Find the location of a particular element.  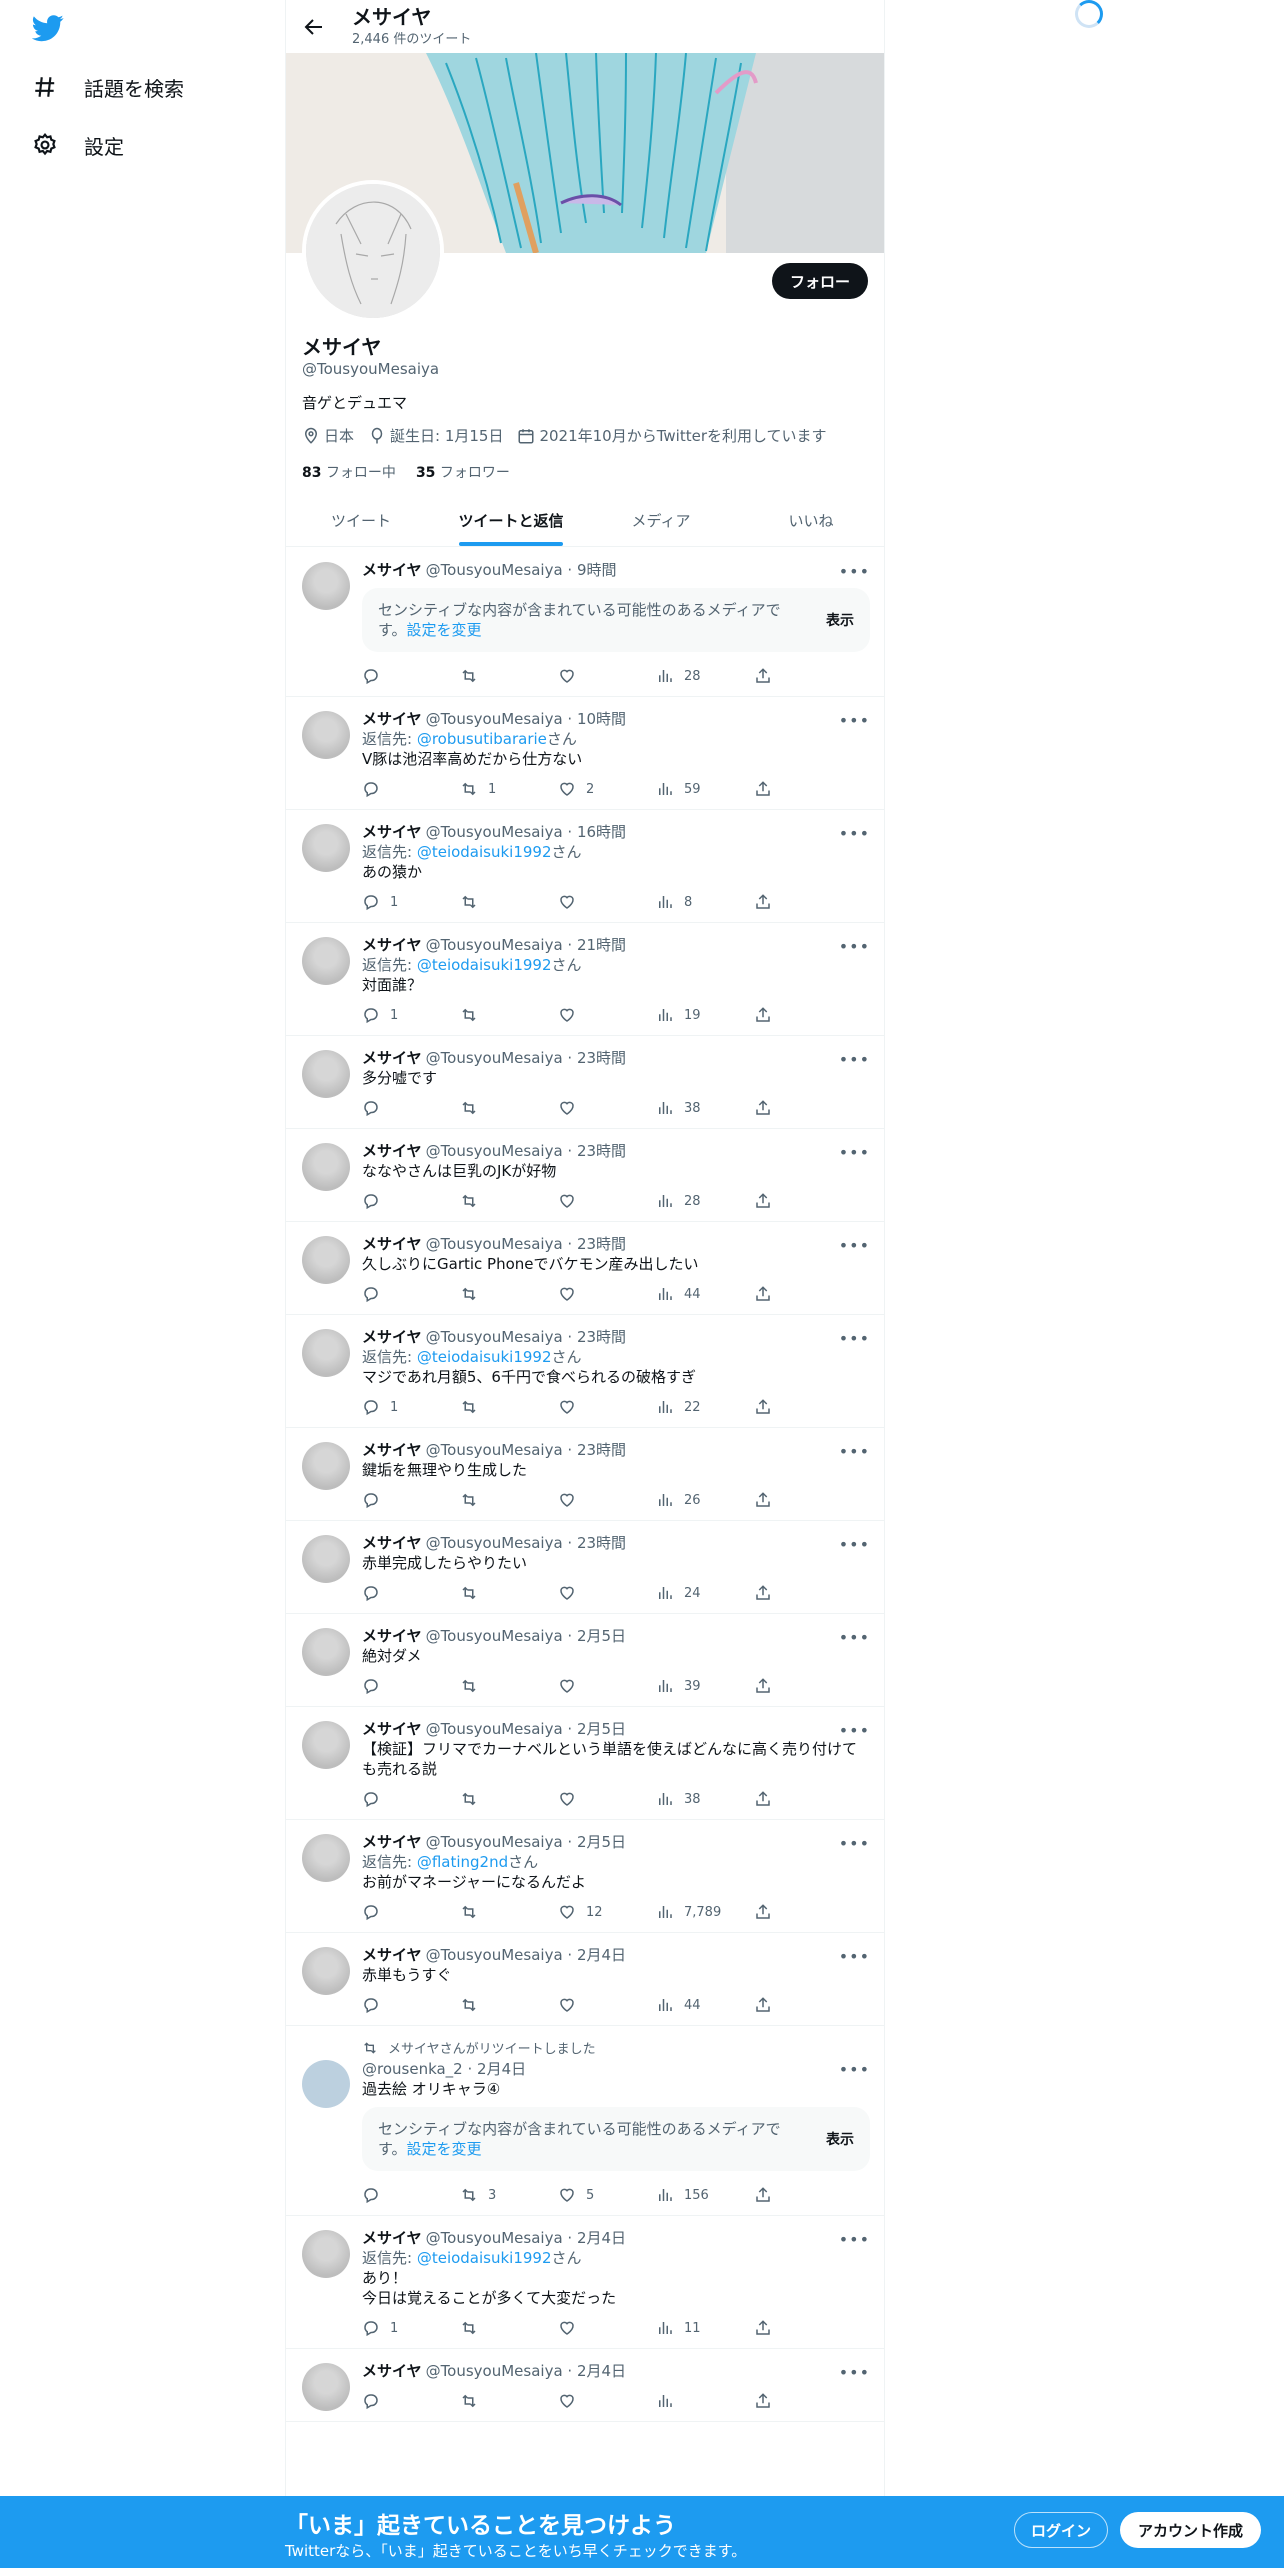

profile-avatar is located at coordinates (373, 251).